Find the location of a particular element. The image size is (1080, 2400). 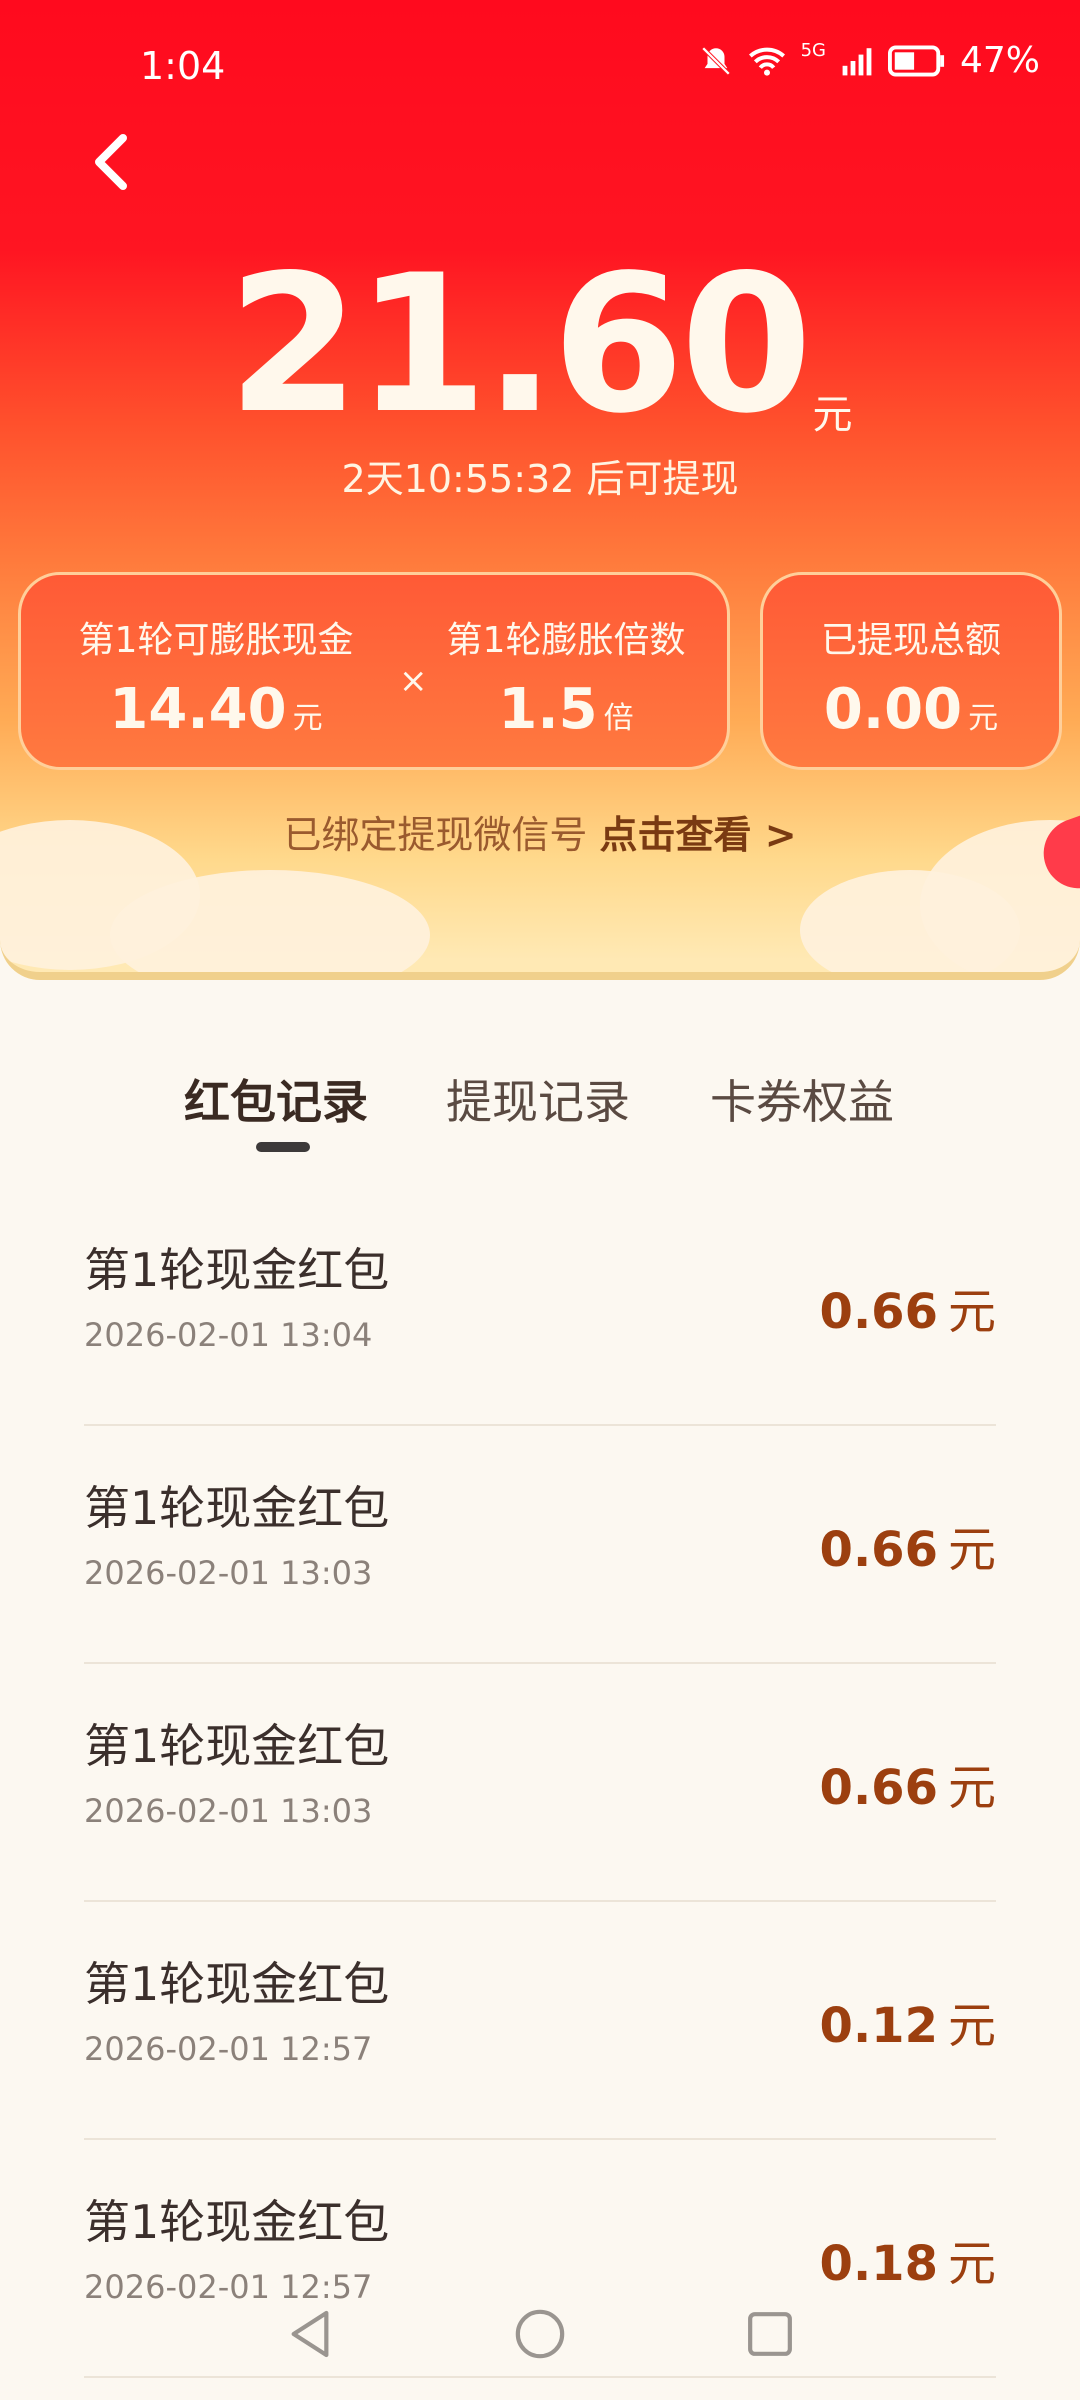

wifi-icon is located at coordinates (766, 61).